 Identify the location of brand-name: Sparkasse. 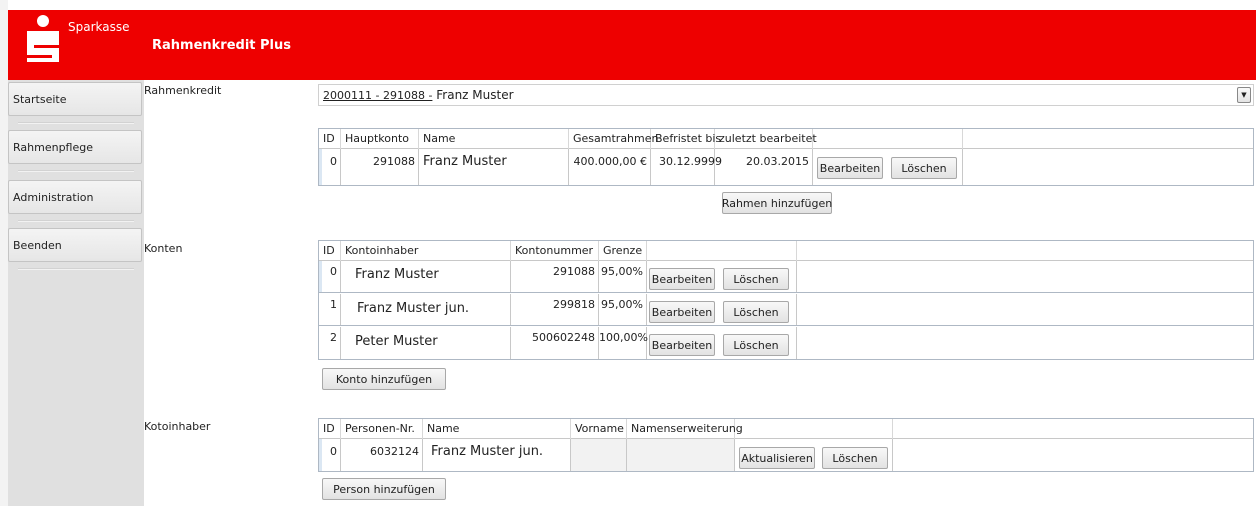
(99, 27).